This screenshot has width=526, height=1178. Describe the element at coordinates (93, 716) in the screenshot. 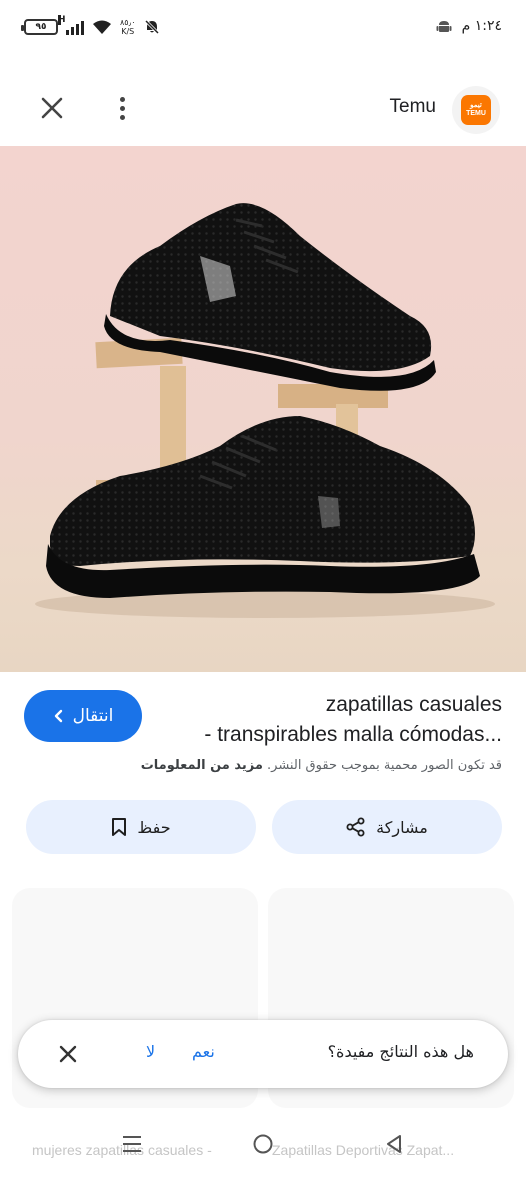

I see `visit-label: انتقال` at that location.